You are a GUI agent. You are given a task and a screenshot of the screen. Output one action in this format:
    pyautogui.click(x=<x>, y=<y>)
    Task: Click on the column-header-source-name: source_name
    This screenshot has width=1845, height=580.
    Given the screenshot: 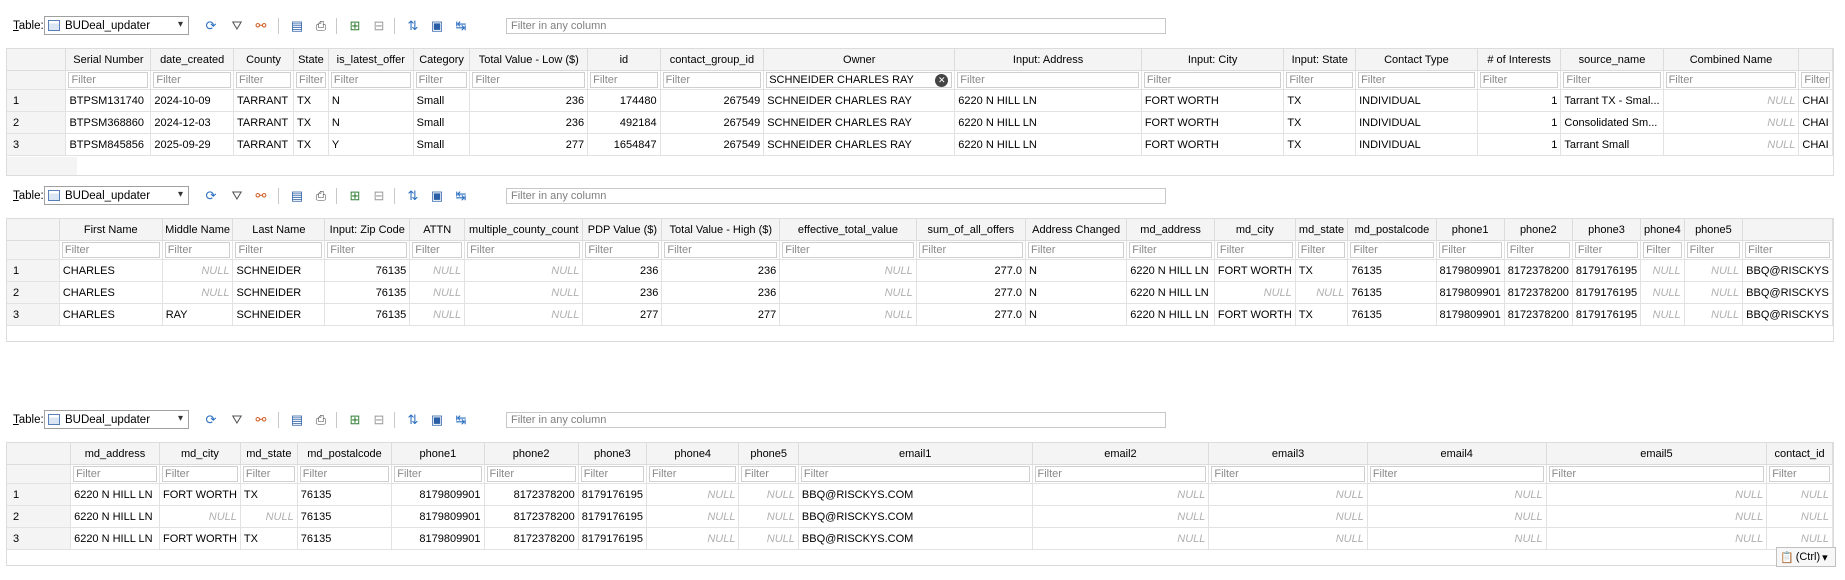 What is the action you would take?
    pyautogui.click(x=1612, y=60)
    